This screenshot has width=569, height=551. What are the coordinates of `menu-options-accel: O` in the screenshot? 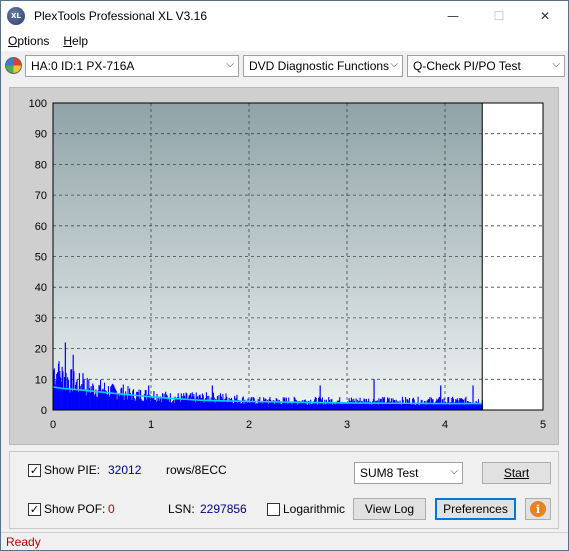 It's located at (13, 41).